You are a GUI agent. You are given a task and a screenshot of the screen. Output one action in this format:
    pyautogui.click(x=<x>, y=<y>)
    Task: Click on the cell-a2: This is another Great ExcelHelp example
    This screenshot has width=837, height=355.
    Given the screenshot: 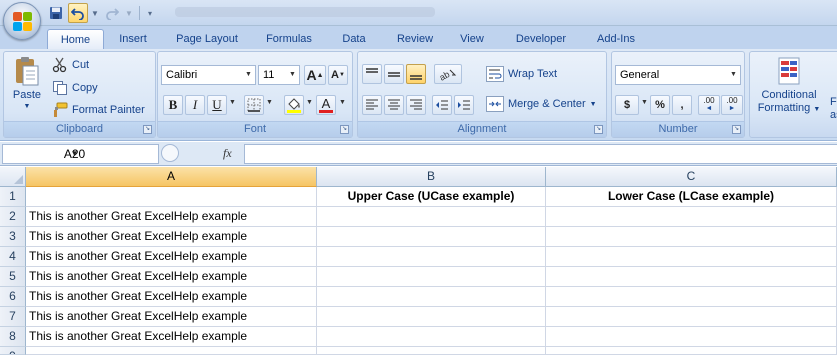 What is the action you would take?
    pyautogui.click(x=171, y=217)
    